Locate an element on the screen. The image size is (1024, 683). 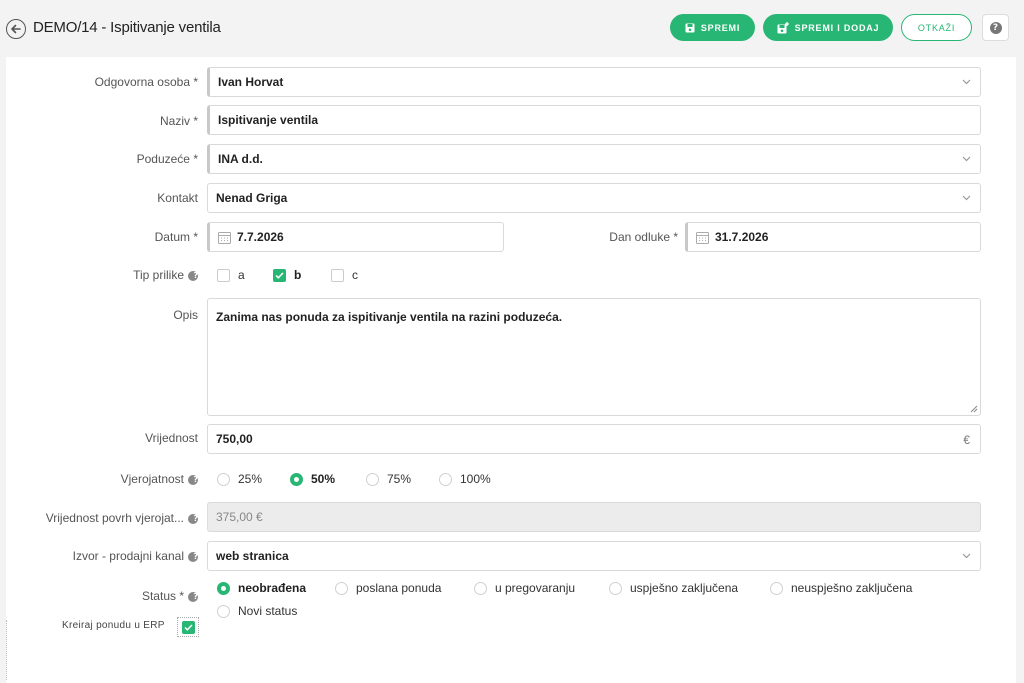
status-uspjesno-zakljucena: uspješno zaključena is located at coordinates (673, 588).